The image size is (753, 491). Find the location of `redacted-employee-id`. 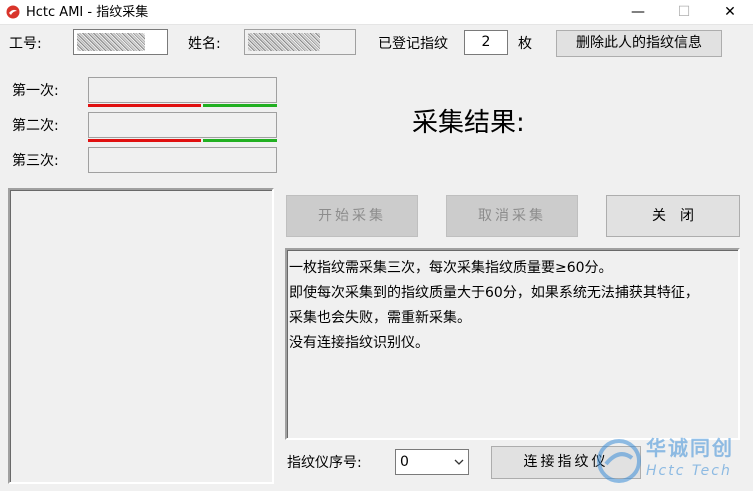

redacted-employee-id is located at coordinates (111, 42).